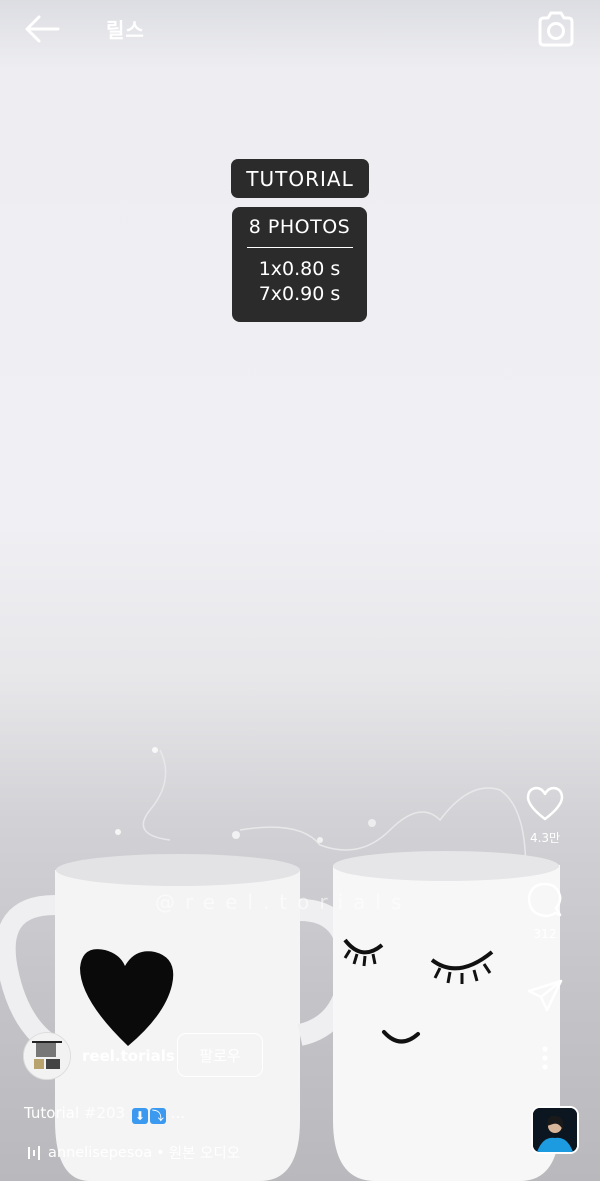 This screenshot has height=1181, width=600. Describe the element at coordinates (545, 803) in the screenshot. I see `heart-icon` at that location.